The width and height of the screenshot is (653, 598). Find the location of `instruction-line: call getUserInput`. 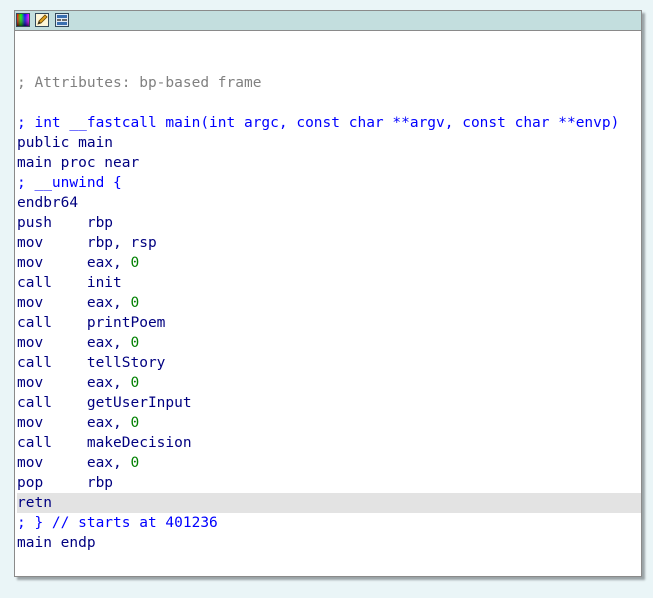

instruction-line: call getUserInput is located at coordinates (329, 403).